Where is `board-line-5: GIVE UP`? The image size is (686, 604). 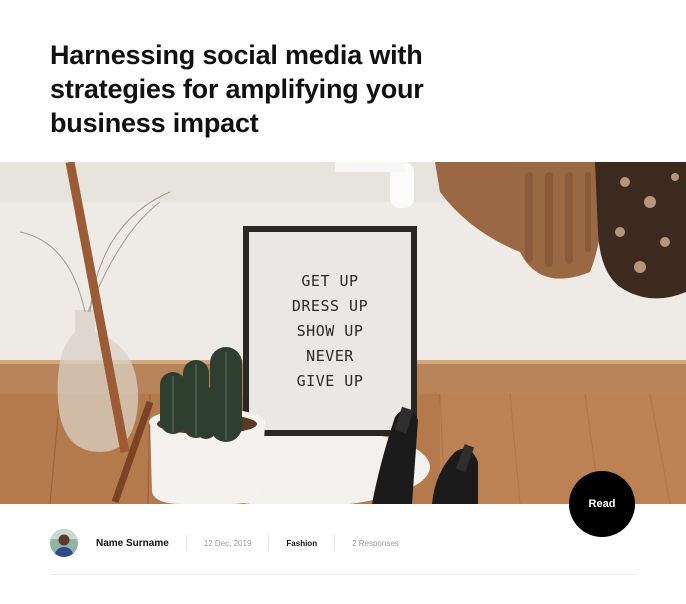 board-line-5: GIVE UP is located at coordinates (330, 381).